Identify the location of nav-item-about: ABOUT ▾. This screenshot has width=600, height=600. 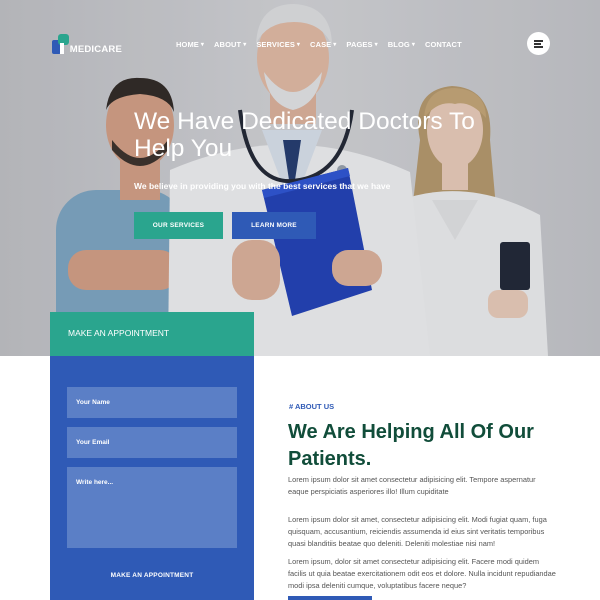
(230, 44).